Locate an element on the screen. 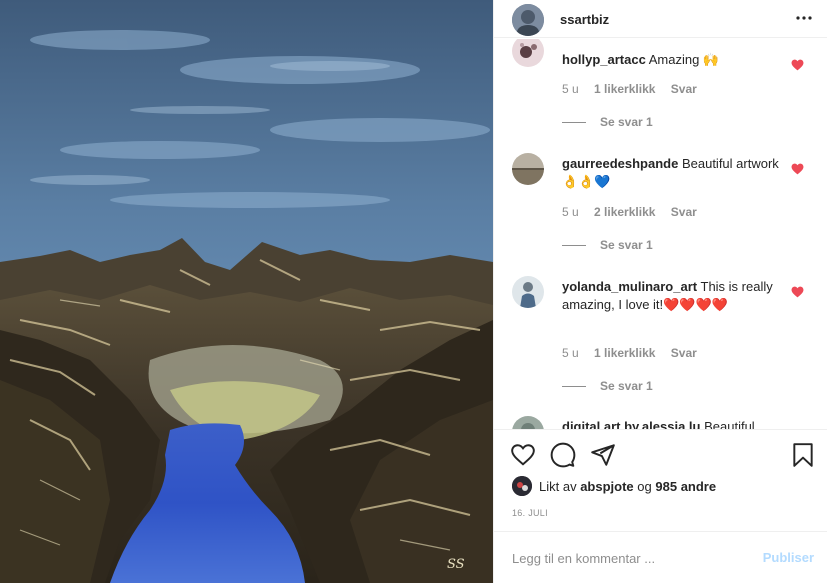  post-header: ssartbiz is located at coordinates (660, 19).